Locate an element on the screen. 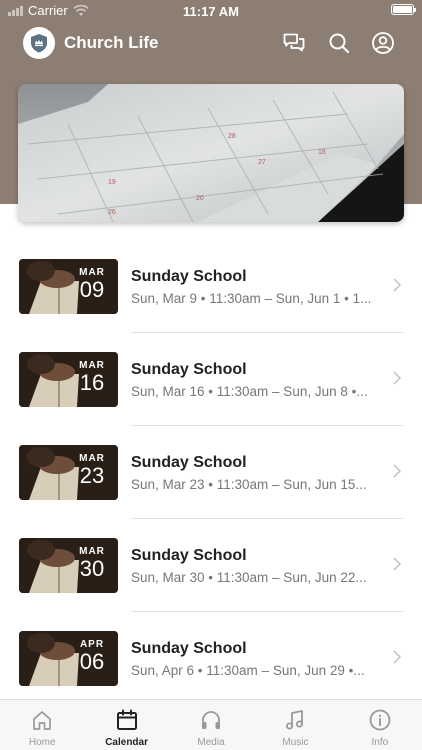 This screenshot has width=422, height=750. tab-label: Media is located at coordinates (211, 742).